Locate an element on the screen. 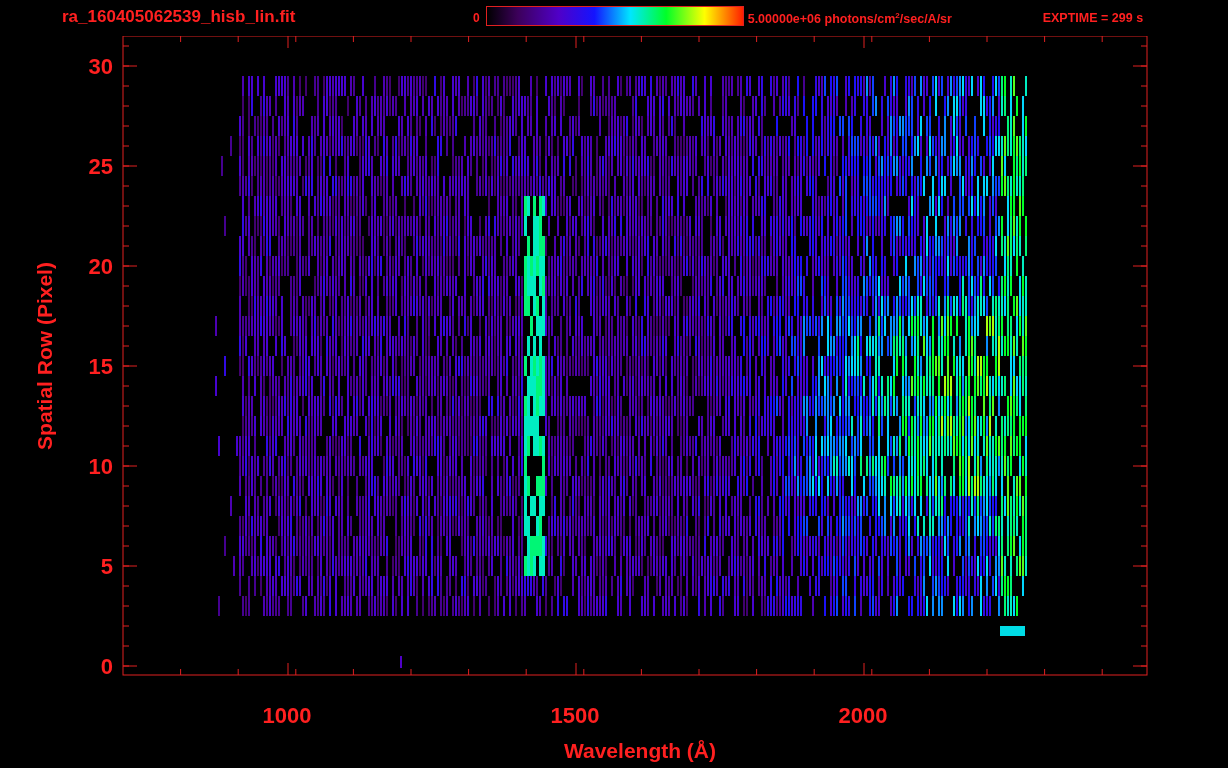 Image resolution: width=1228 pixels, height=768 pixels. x-tick-label: 1500 is located at coordinates (575, 715).